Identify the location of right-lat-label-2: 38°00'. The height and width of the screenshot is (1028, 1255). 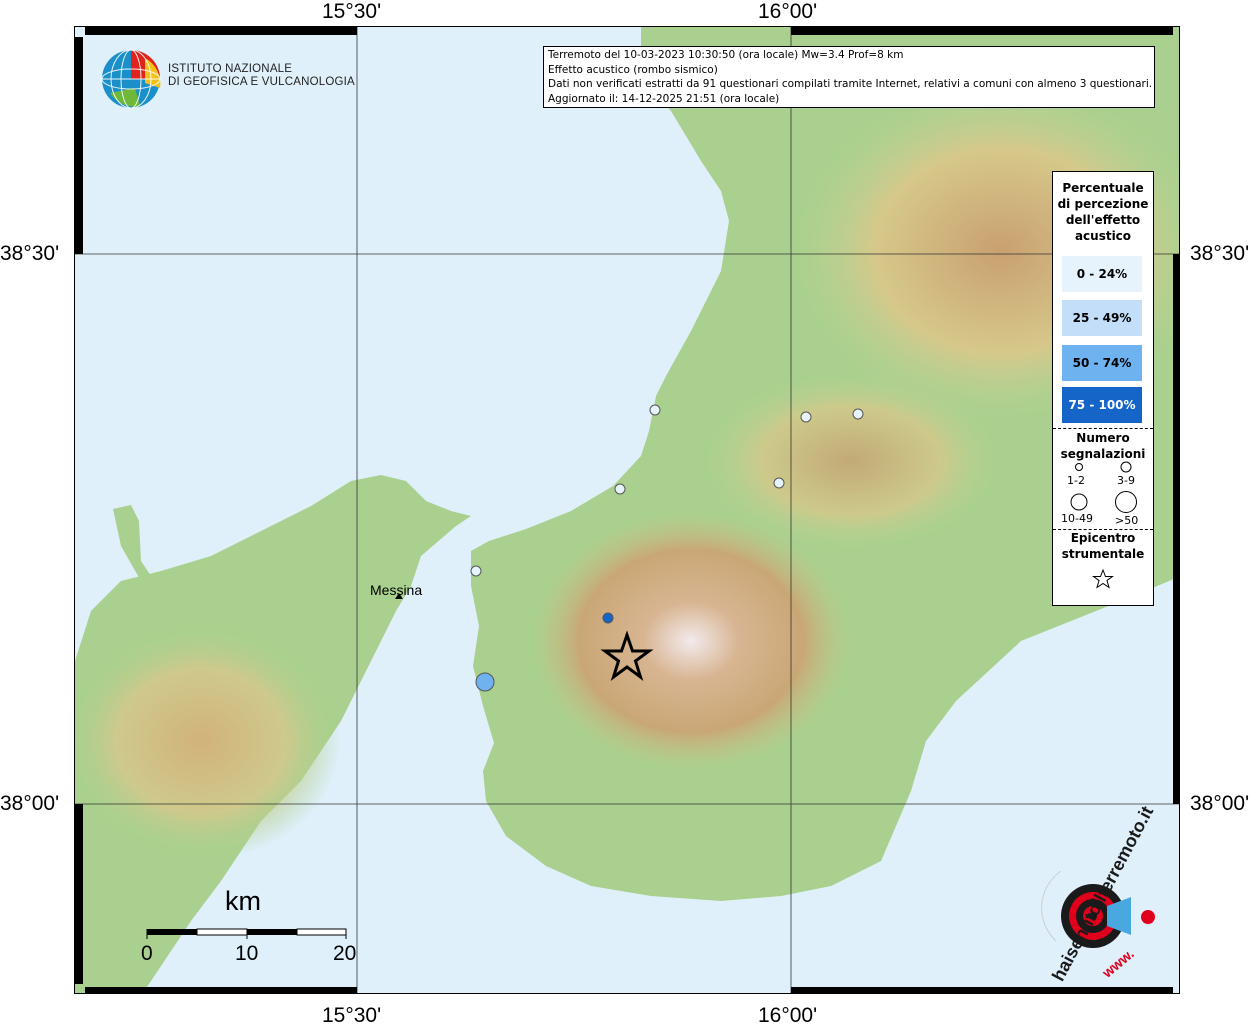
(1220, 803).